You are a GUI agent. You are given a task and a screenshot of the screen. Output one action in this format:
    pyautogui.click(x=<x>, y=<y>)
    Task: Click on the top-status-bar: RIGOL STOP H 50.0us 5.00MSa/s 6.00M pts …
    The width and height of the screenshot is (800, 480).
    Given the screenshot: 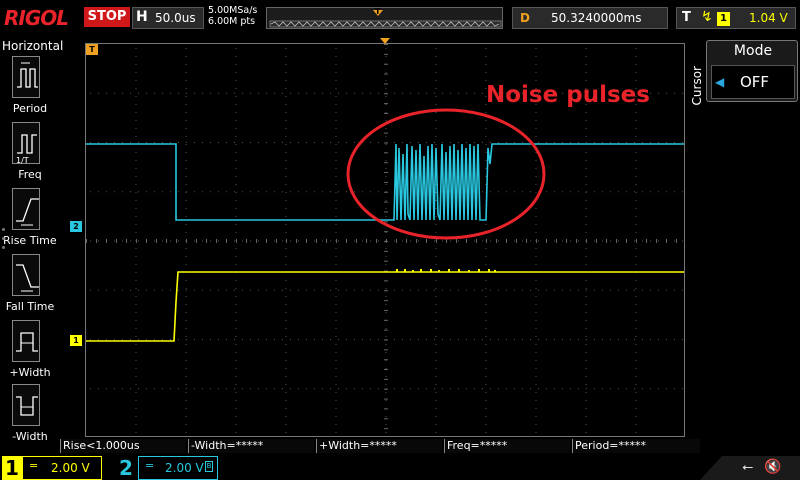 What is the action you would take?
    pyautogui.click(x=400, y=18)
    